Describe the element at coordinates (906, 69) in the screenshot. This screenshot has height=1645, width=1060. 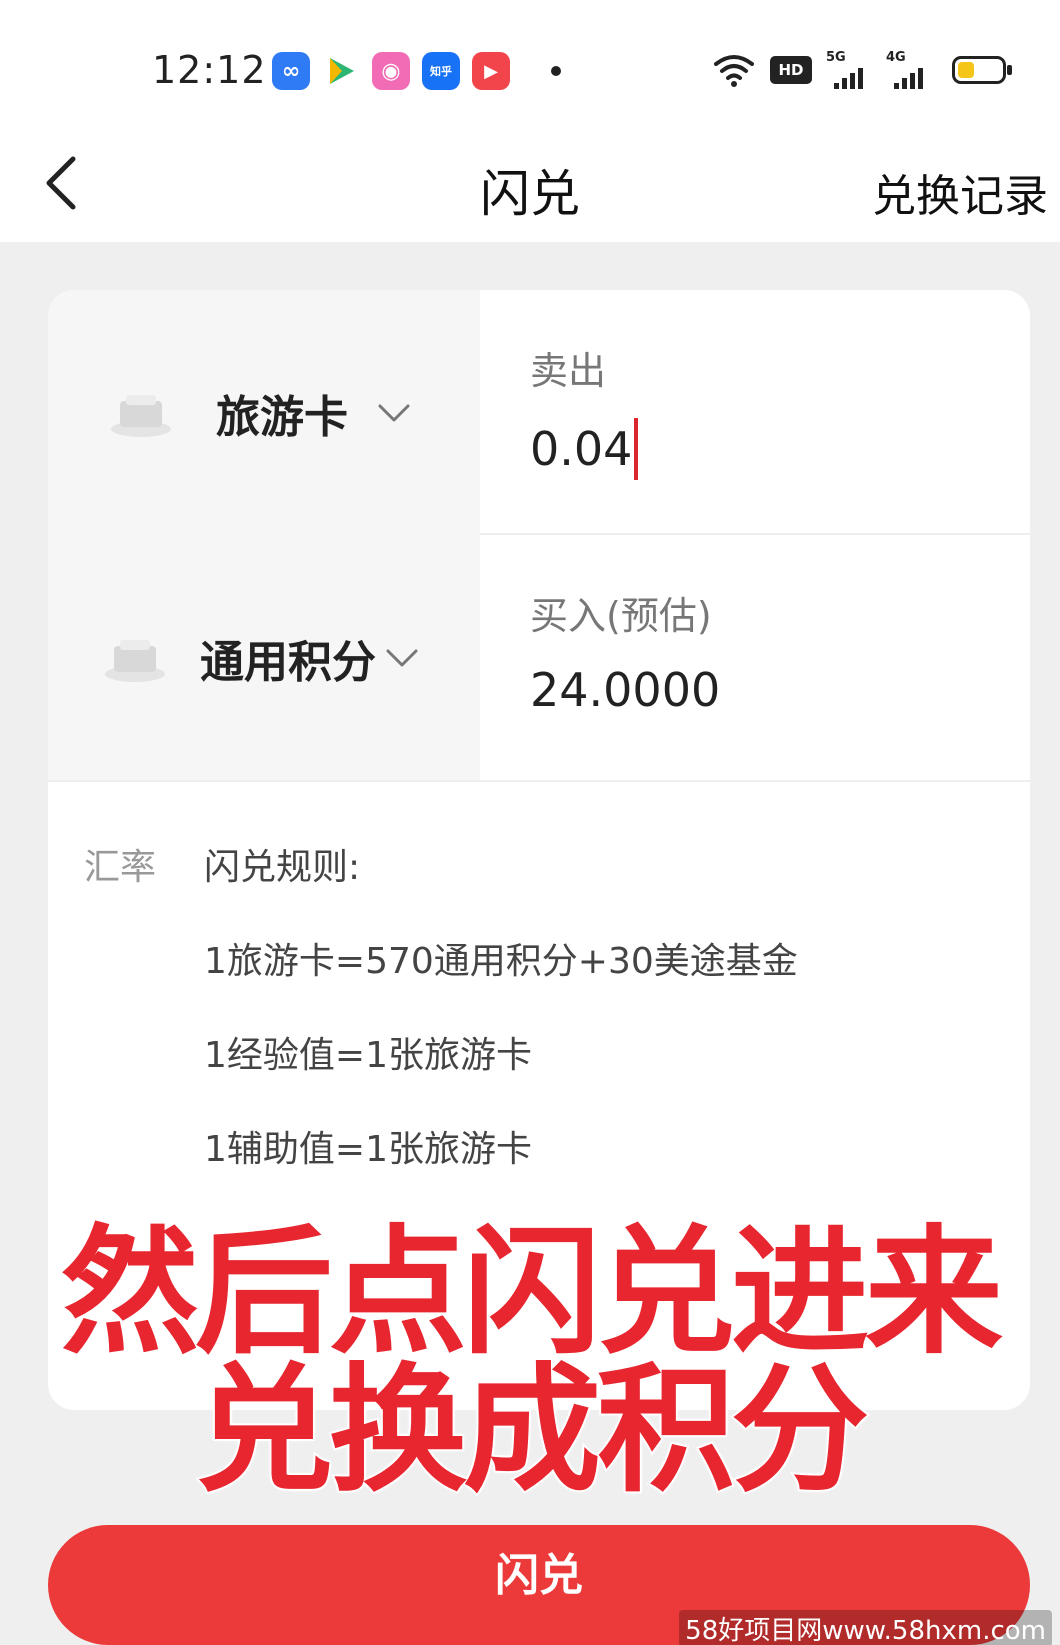
I see `signal-4g-icon: 4G` at that location.